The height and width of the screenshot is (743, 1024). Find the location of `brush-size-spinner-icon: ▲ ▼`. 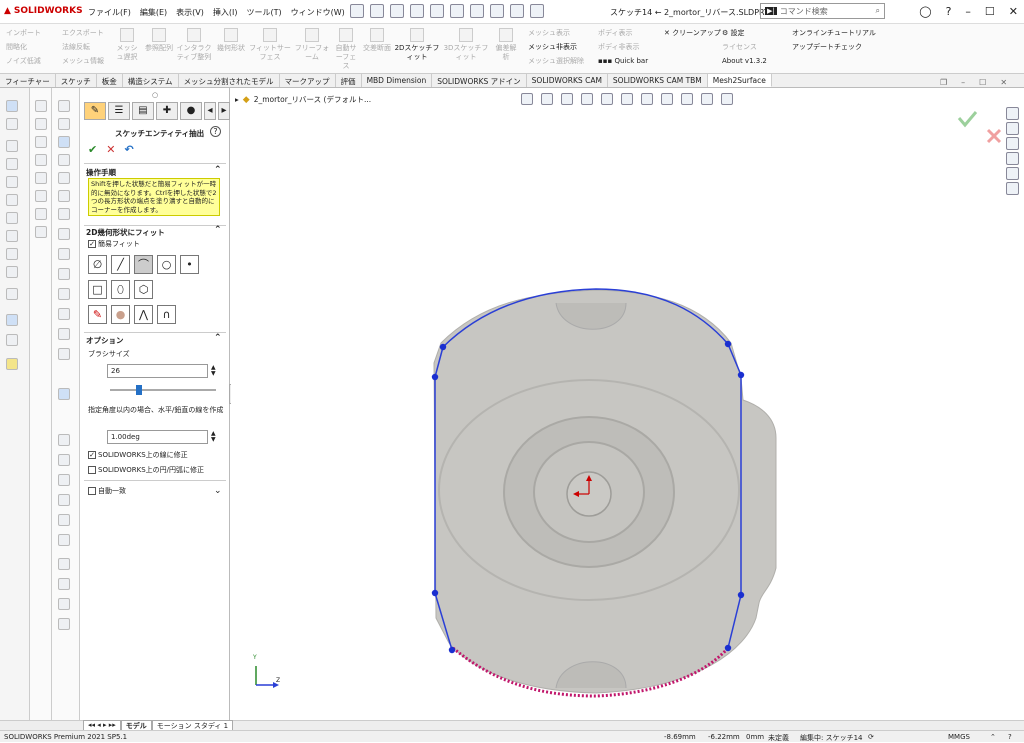

brush-size-spinner-icon: ▲ ▼ is located at coordinates (213, 371).